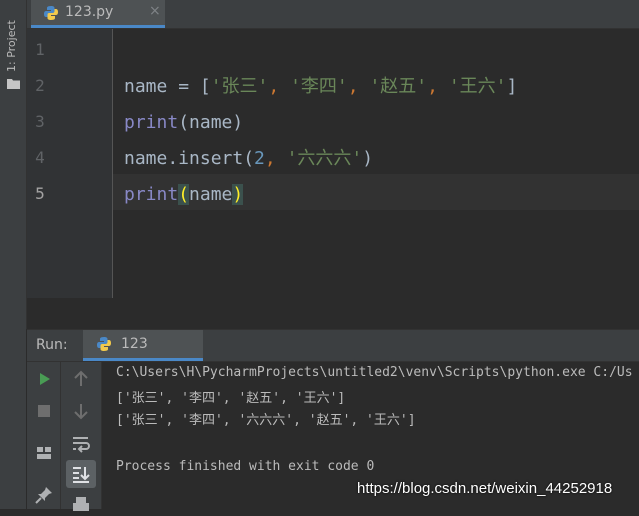 The image size is (639, 516). What do you see at coordinates (13, 164) in the screenshot?
I see `project-tool-strip: 1: Project` at bounding box center [13, 164].